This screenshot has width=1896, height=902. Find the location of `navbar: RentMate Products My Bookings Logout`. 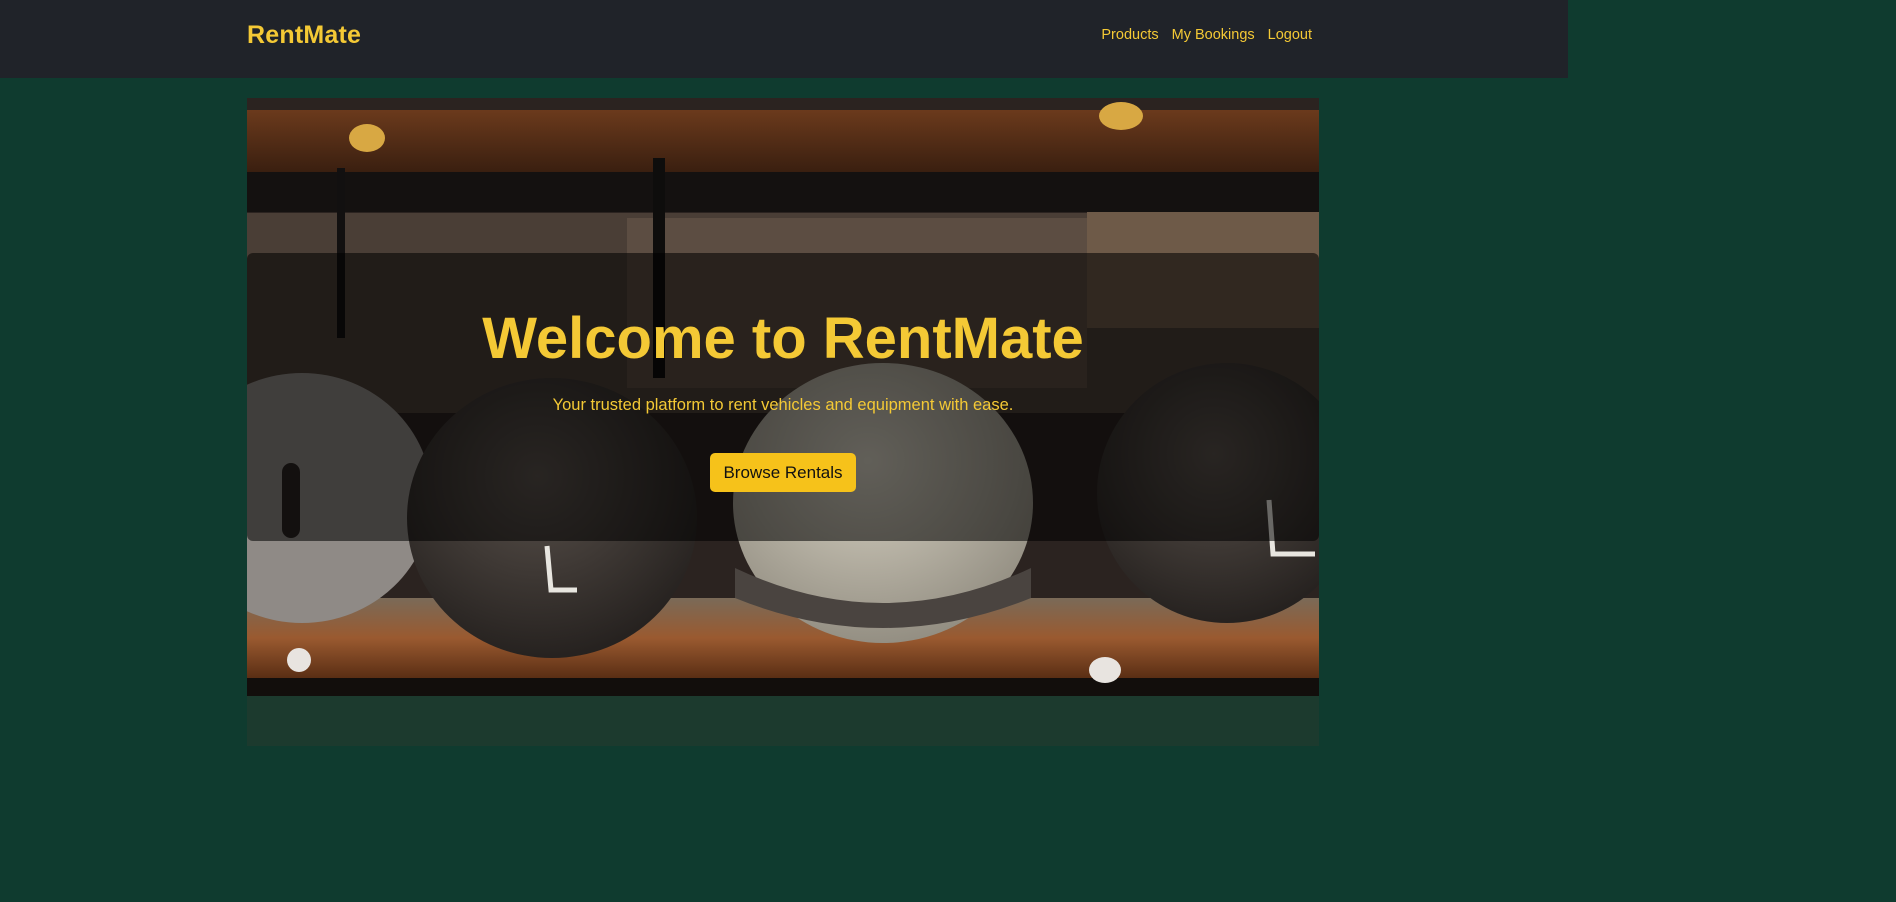

navbar: RentMate Products My Bookings Logout is located at coordinates (784, 39).